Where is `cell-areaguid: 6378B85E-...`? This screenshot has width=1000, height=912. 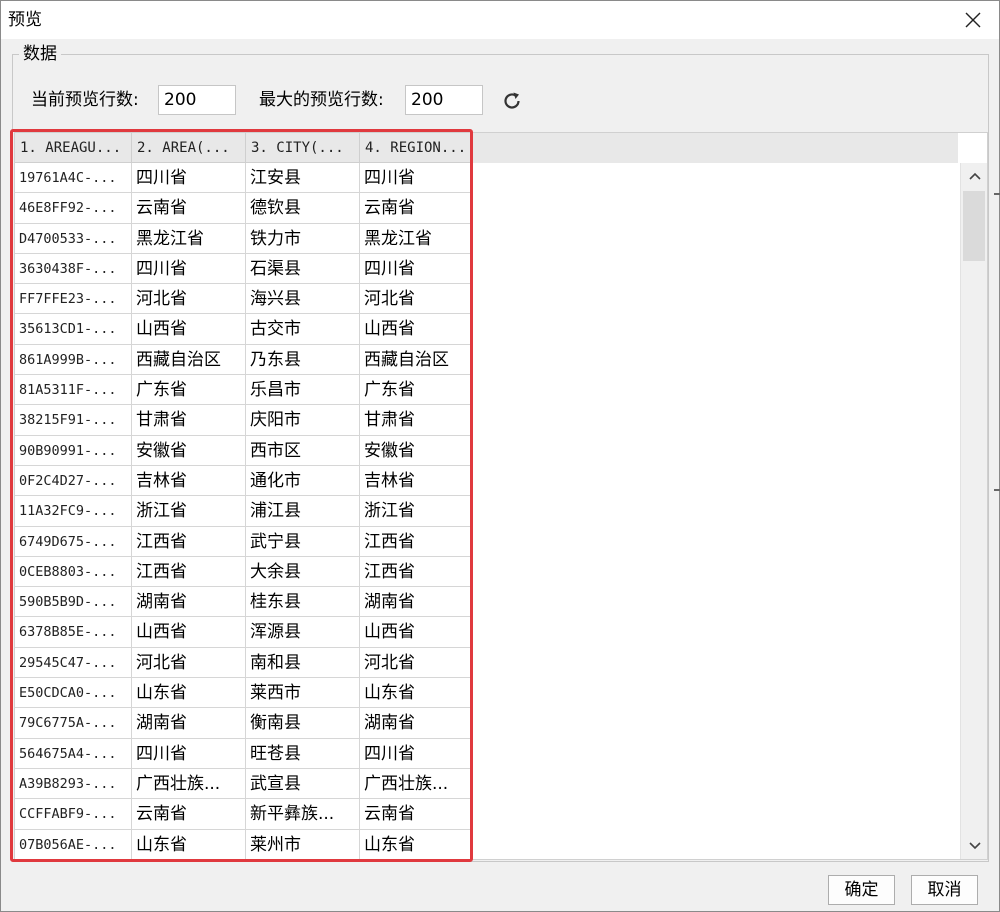 cell-areaguid: 6378B85E-... is located at coordinates (73, 632).